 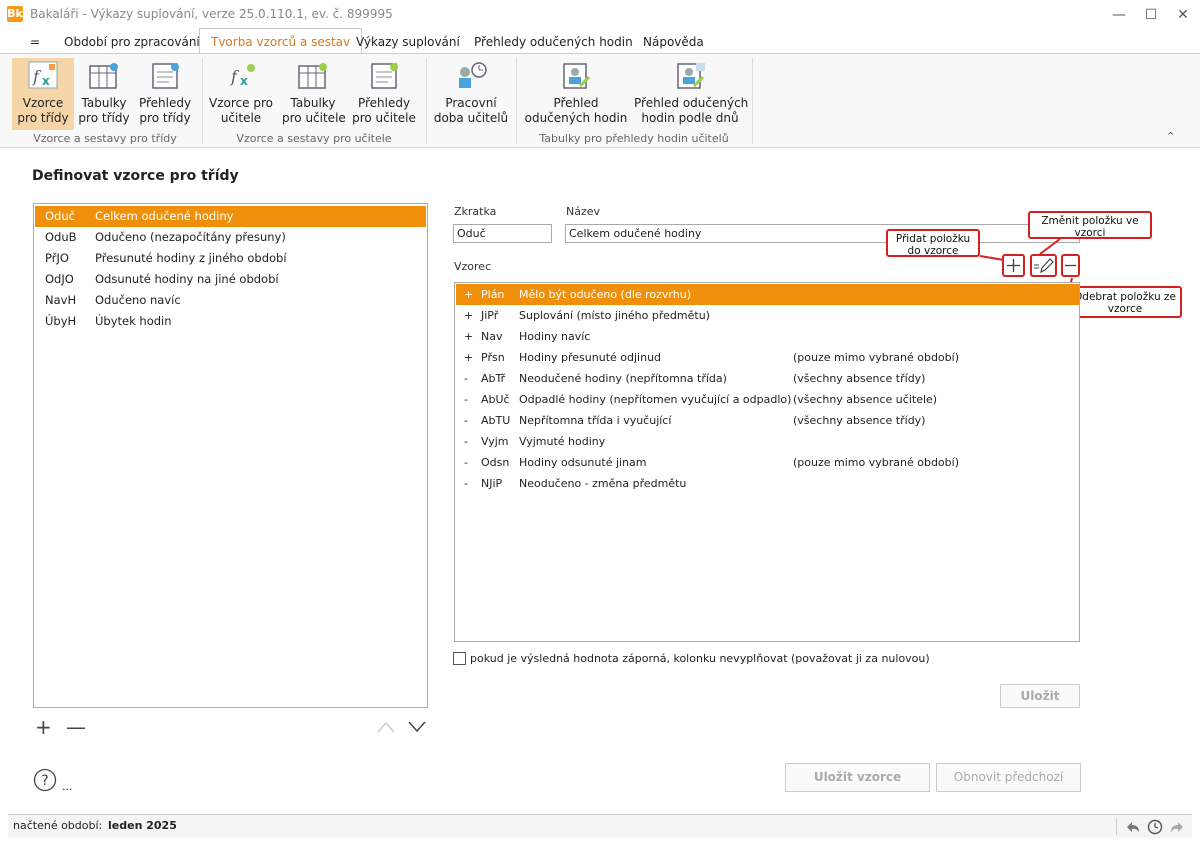 I want to click on add-formula-icon: +, so click(x=43, y=727).